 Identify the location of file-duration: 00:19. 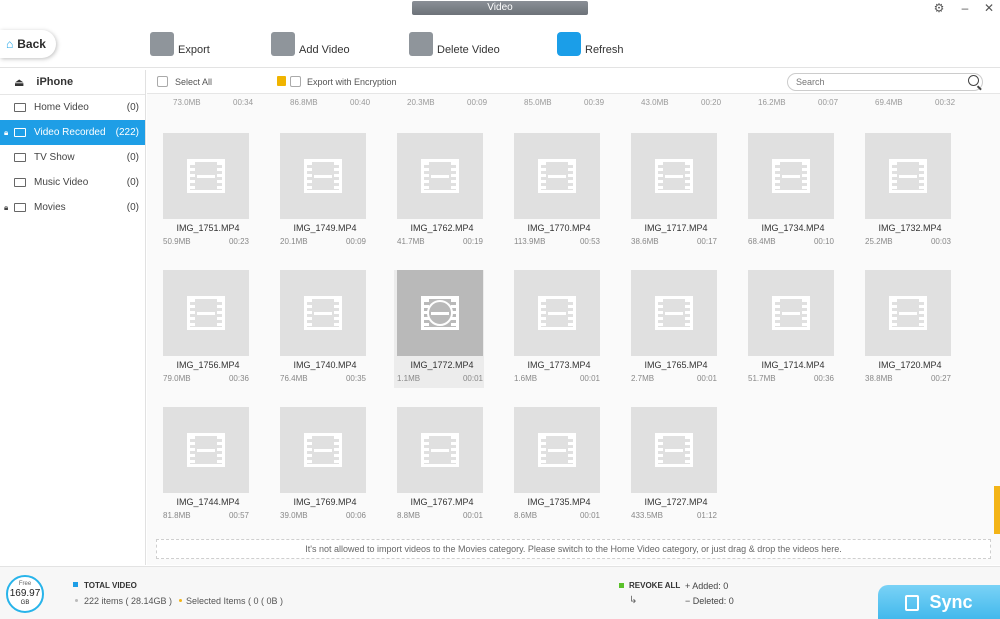
(472, 241).